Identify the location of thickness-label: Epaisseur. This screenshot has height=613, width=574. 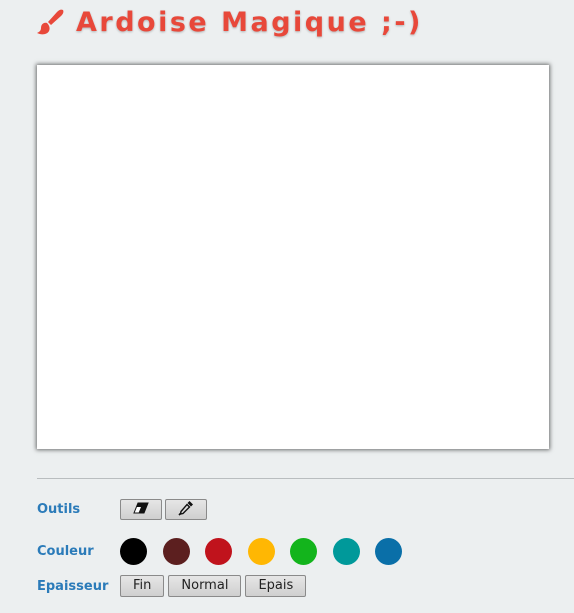
(73, 586).